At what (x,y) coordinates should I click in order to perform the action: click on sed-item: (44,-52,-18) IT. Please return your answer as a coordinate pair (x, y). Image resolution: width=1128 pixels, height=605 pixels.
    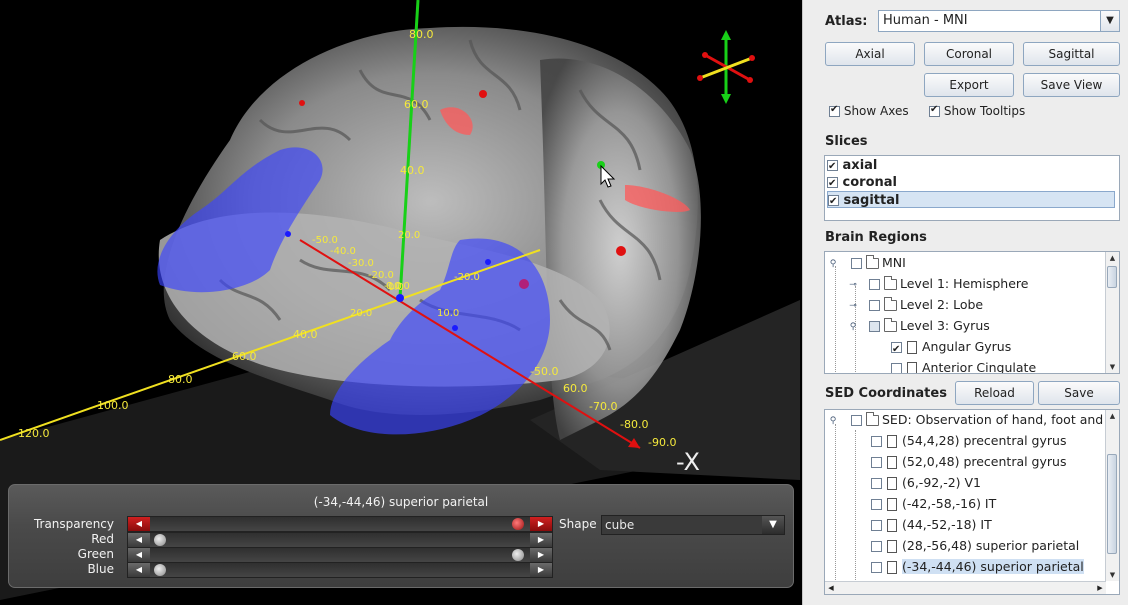
    Looking at the image, I should click on (931, 525).